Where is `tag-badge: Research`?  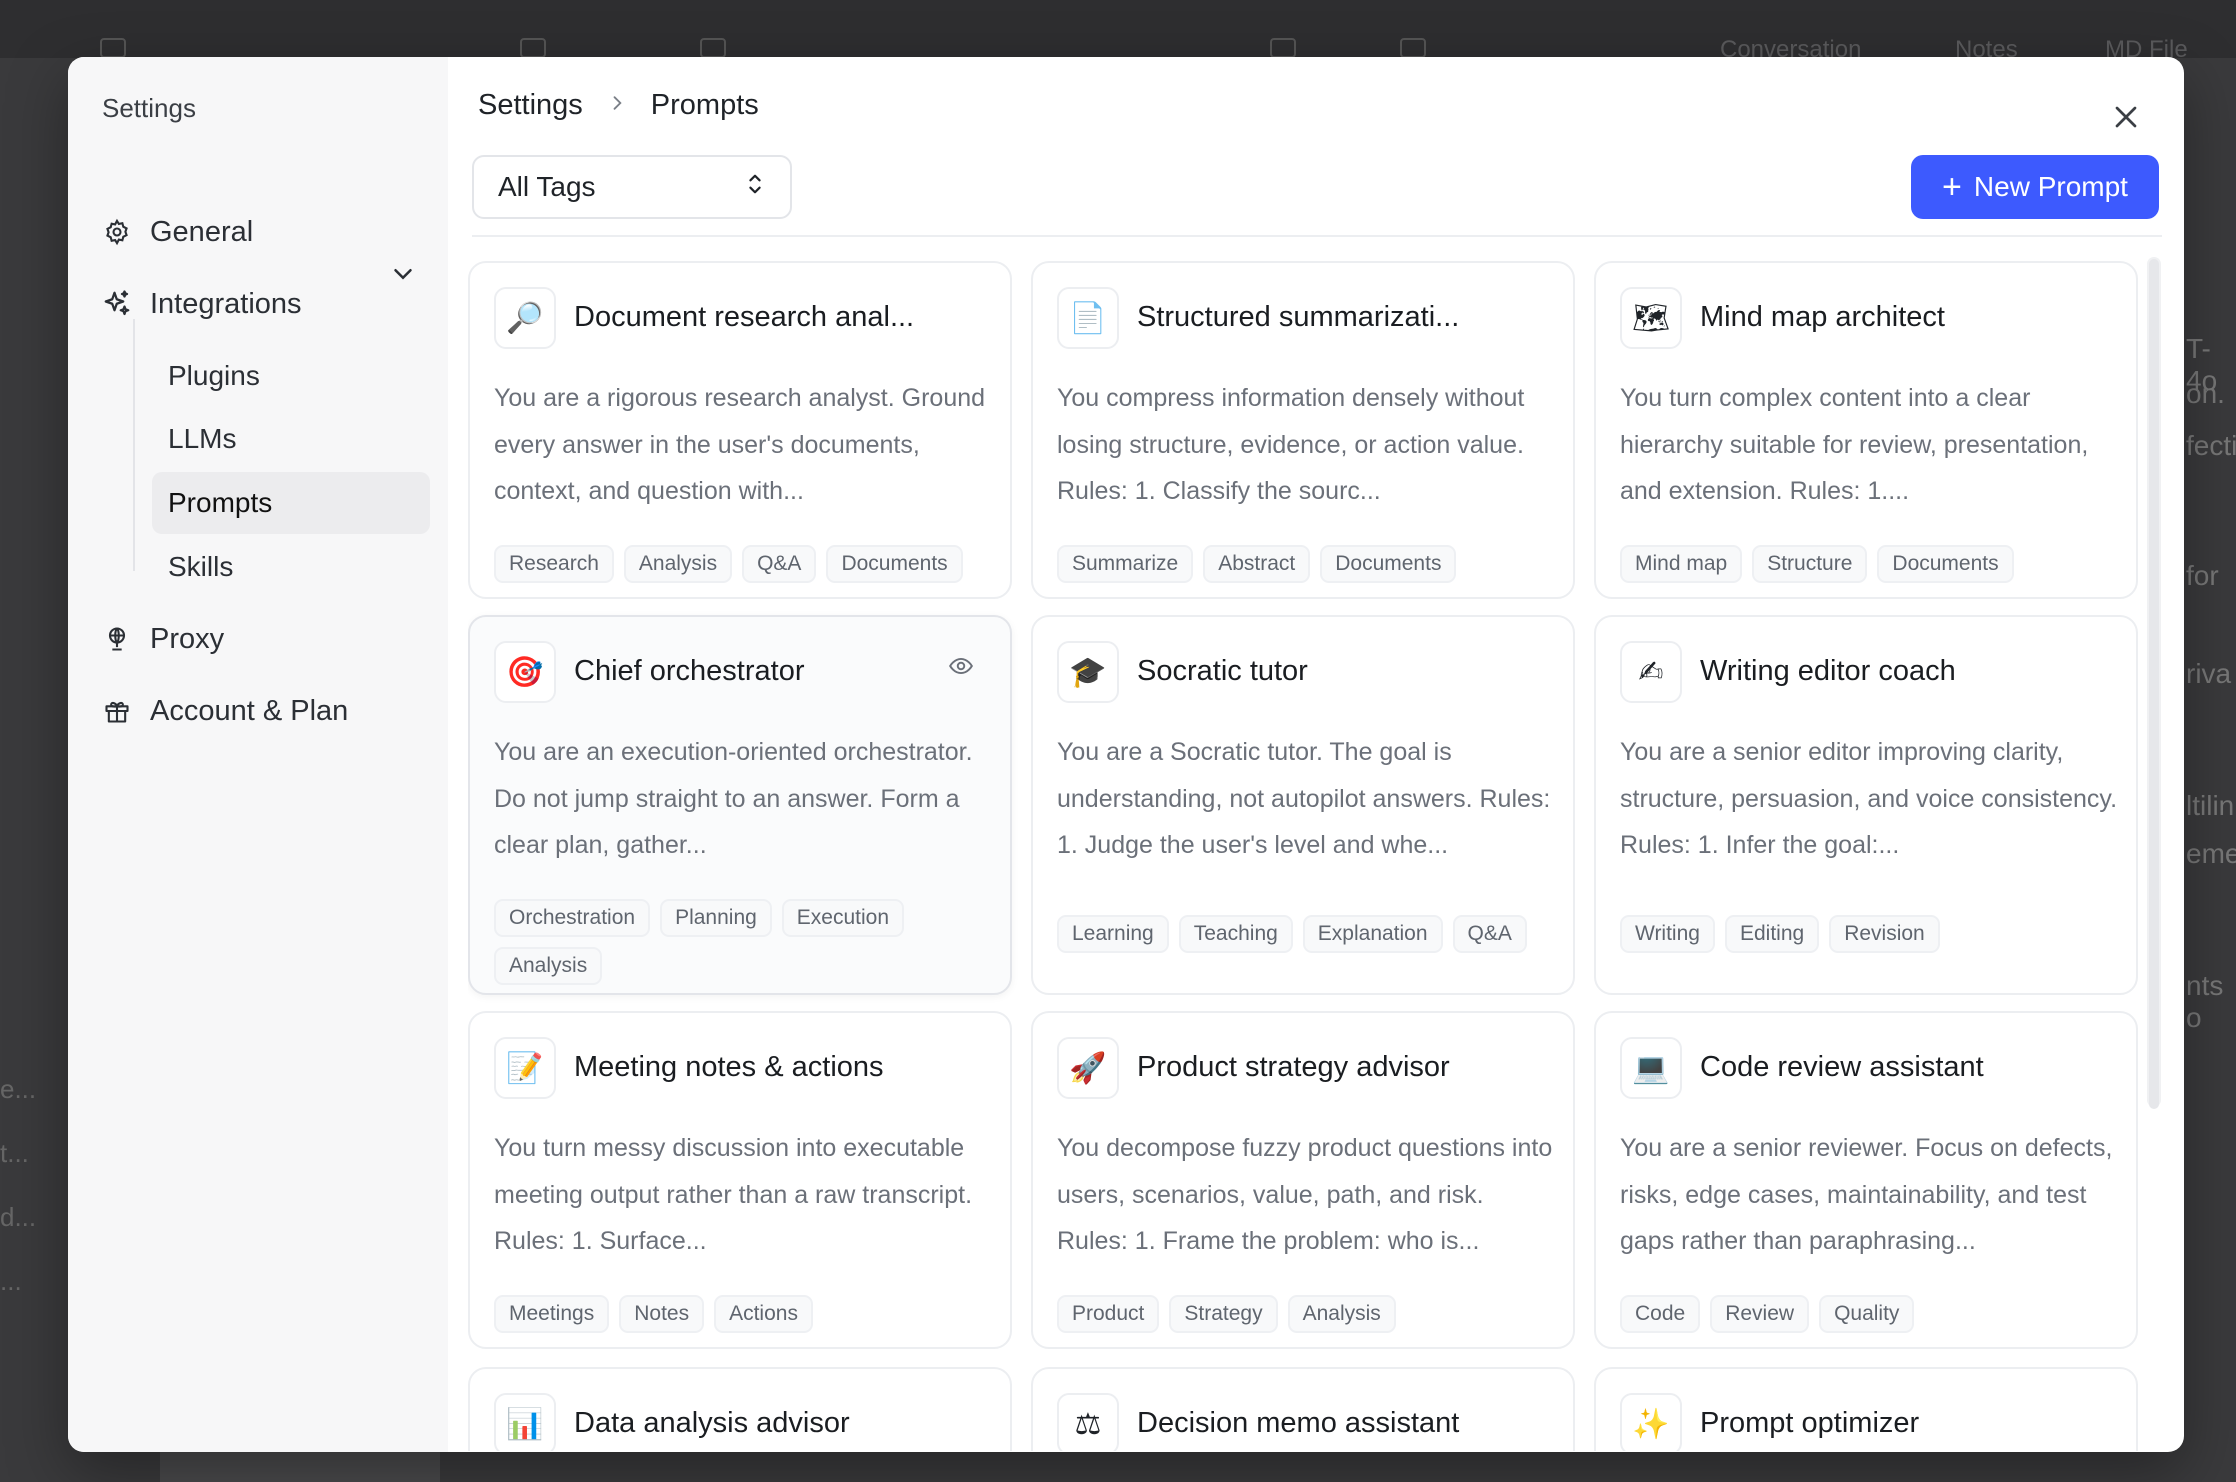
tag-badge: Research is located at coordinates (554, 564).